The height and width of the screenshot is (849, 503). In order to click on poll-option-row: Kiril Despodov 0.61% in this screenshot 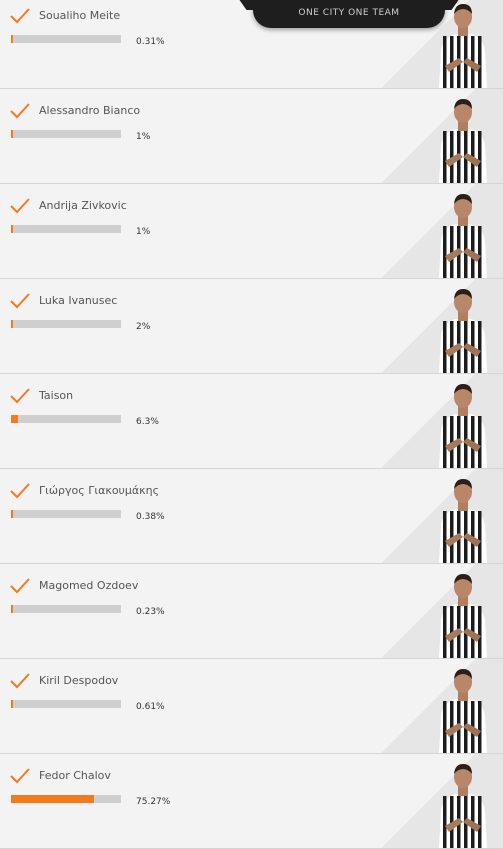, I will do `click(251, 706)`.